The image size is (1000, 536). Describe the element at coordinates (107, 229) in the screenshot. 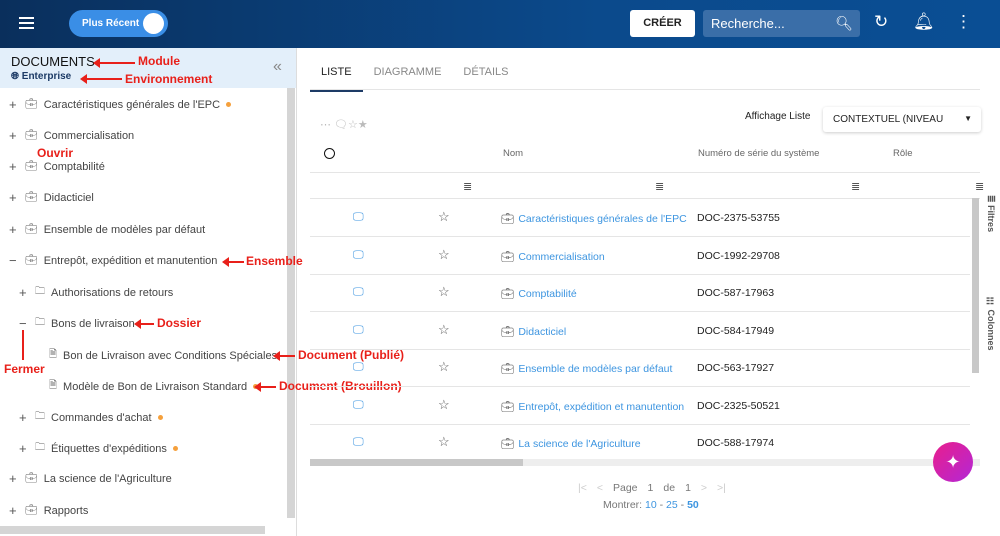

I see `tree-item: + 💼︎ Ensemble de modèles par défaut` at that location.